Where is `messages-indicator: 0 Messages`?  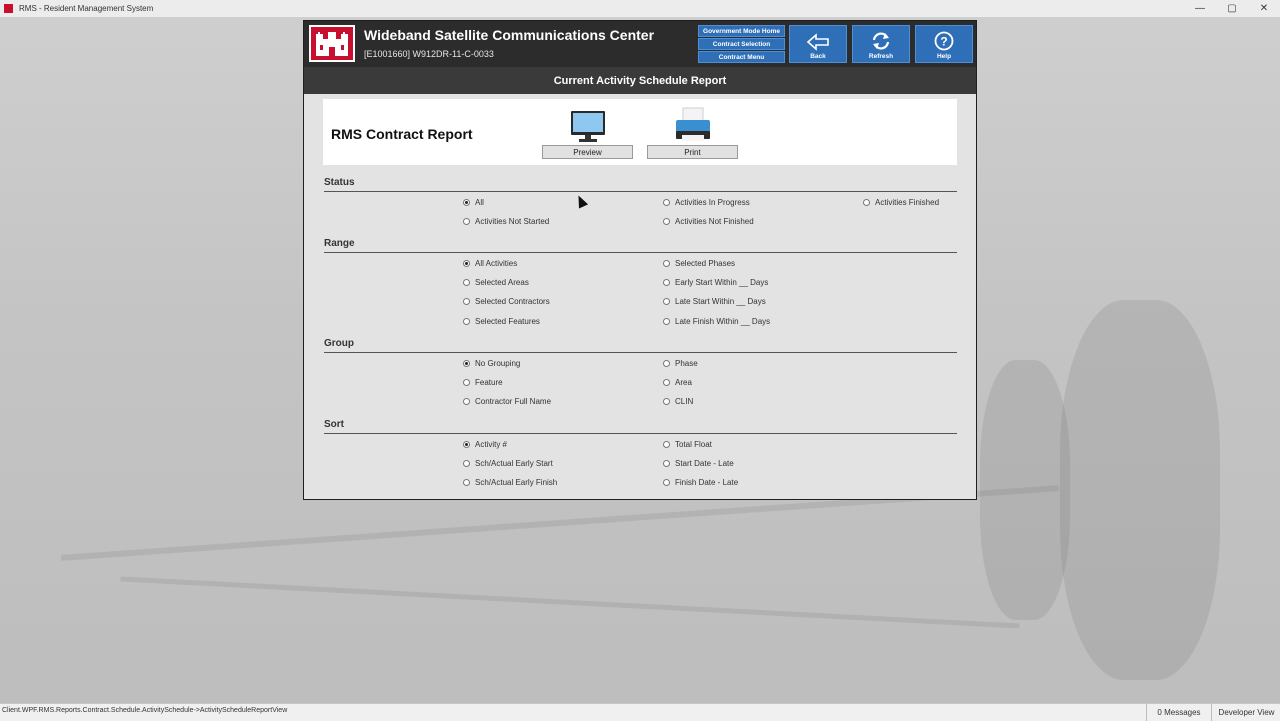 messages-indicator: 0 Messages is located at coordinates (1178, 712).